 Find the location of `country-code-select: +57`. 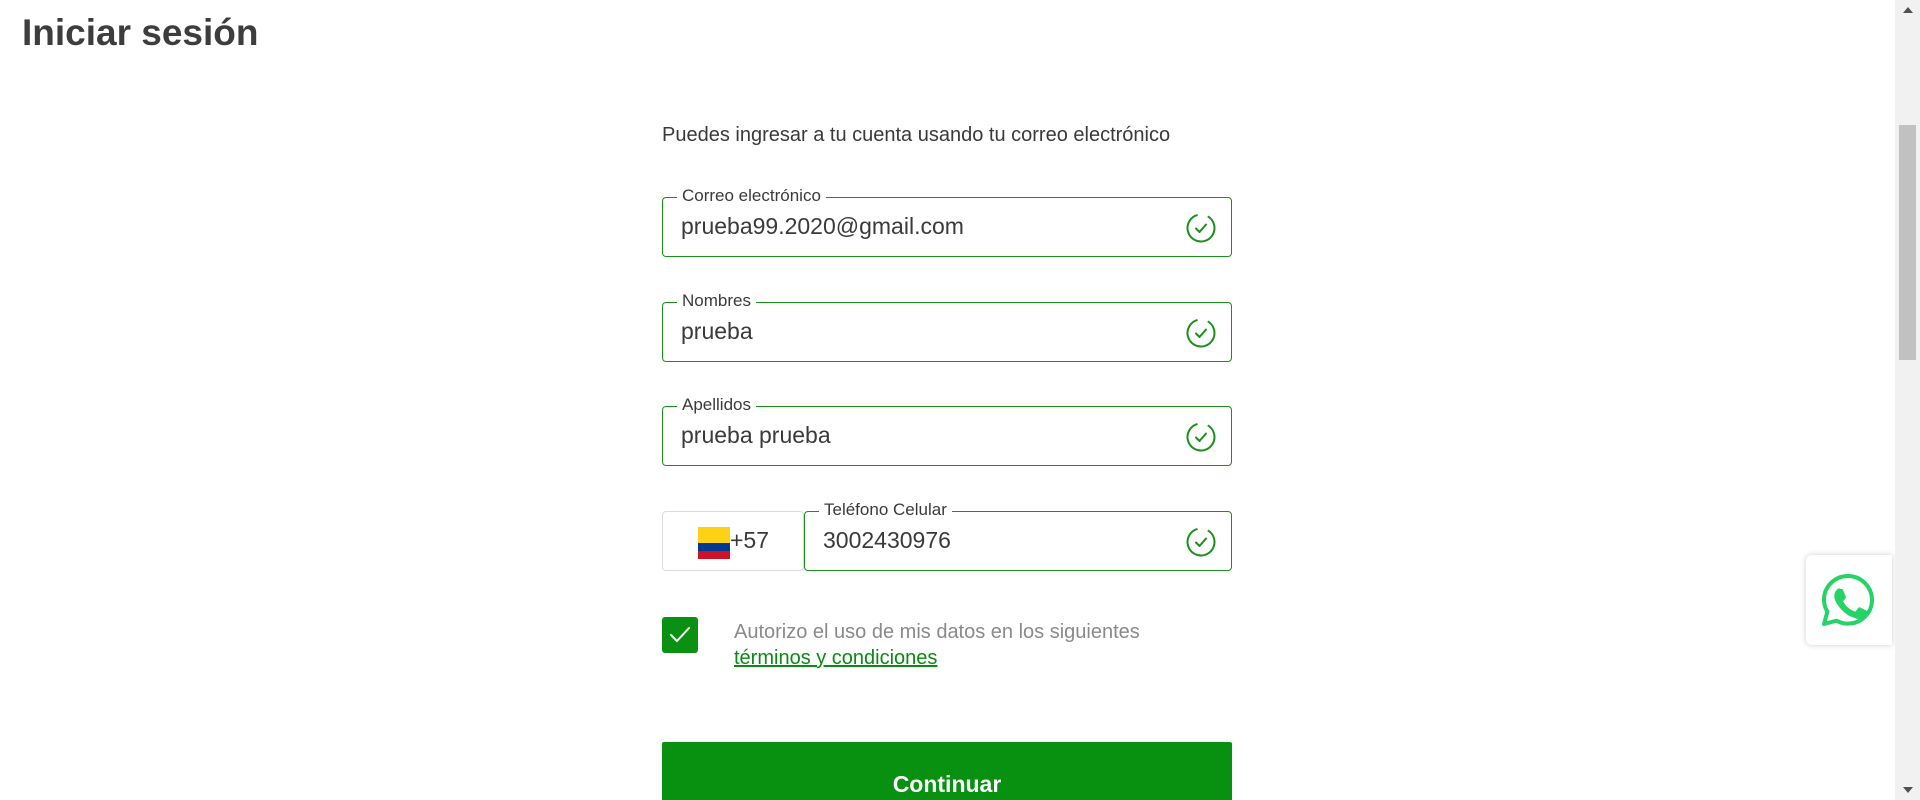

country-code-select: +57 is located at coordinates (733, 541).